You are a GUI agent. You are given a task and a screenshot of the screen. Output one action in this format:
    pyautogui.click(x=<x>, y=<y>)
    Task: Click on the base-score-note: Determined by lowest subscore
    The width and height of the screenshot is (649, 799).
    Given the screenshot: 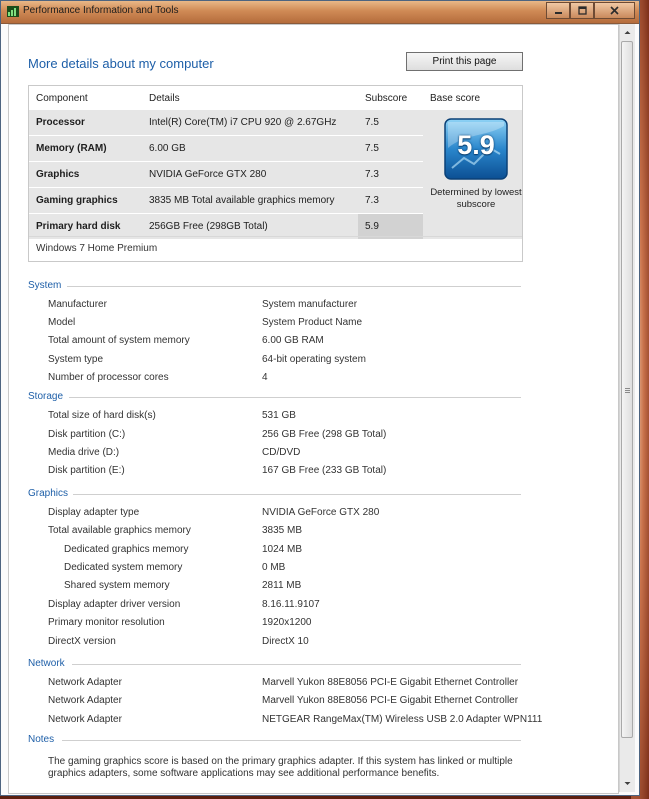 What is the action you would take?
    pyautogui.click(x=476, y=198)
    